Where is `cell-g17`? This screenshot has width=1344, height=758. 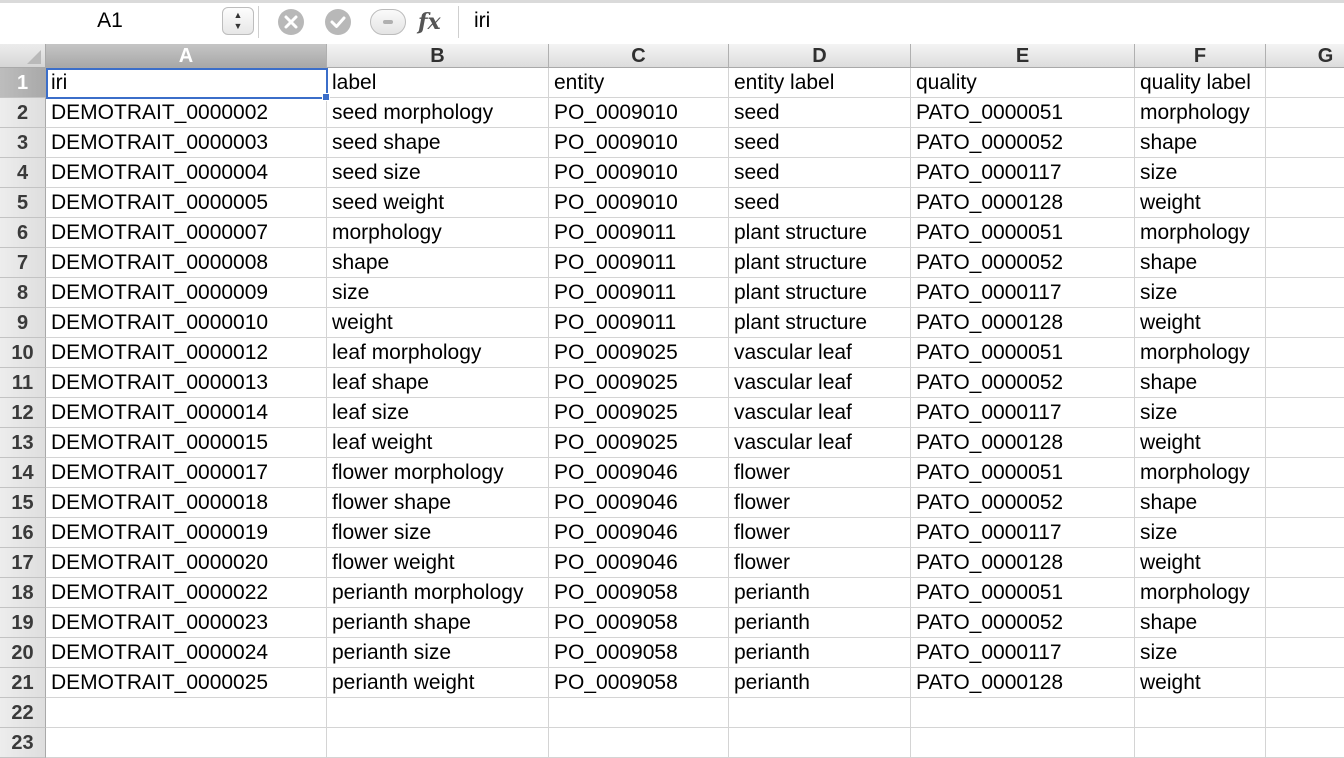
cell-g17 is located at coordinates (1305, 563).